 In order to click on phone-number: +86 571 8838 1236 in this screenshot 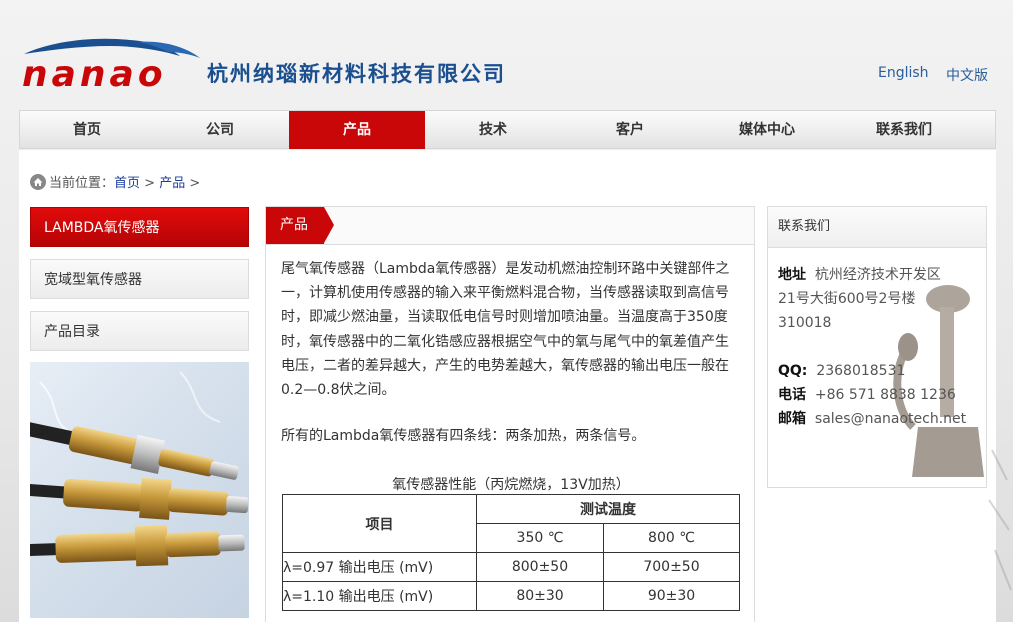, I will do `click(885, 395)`.